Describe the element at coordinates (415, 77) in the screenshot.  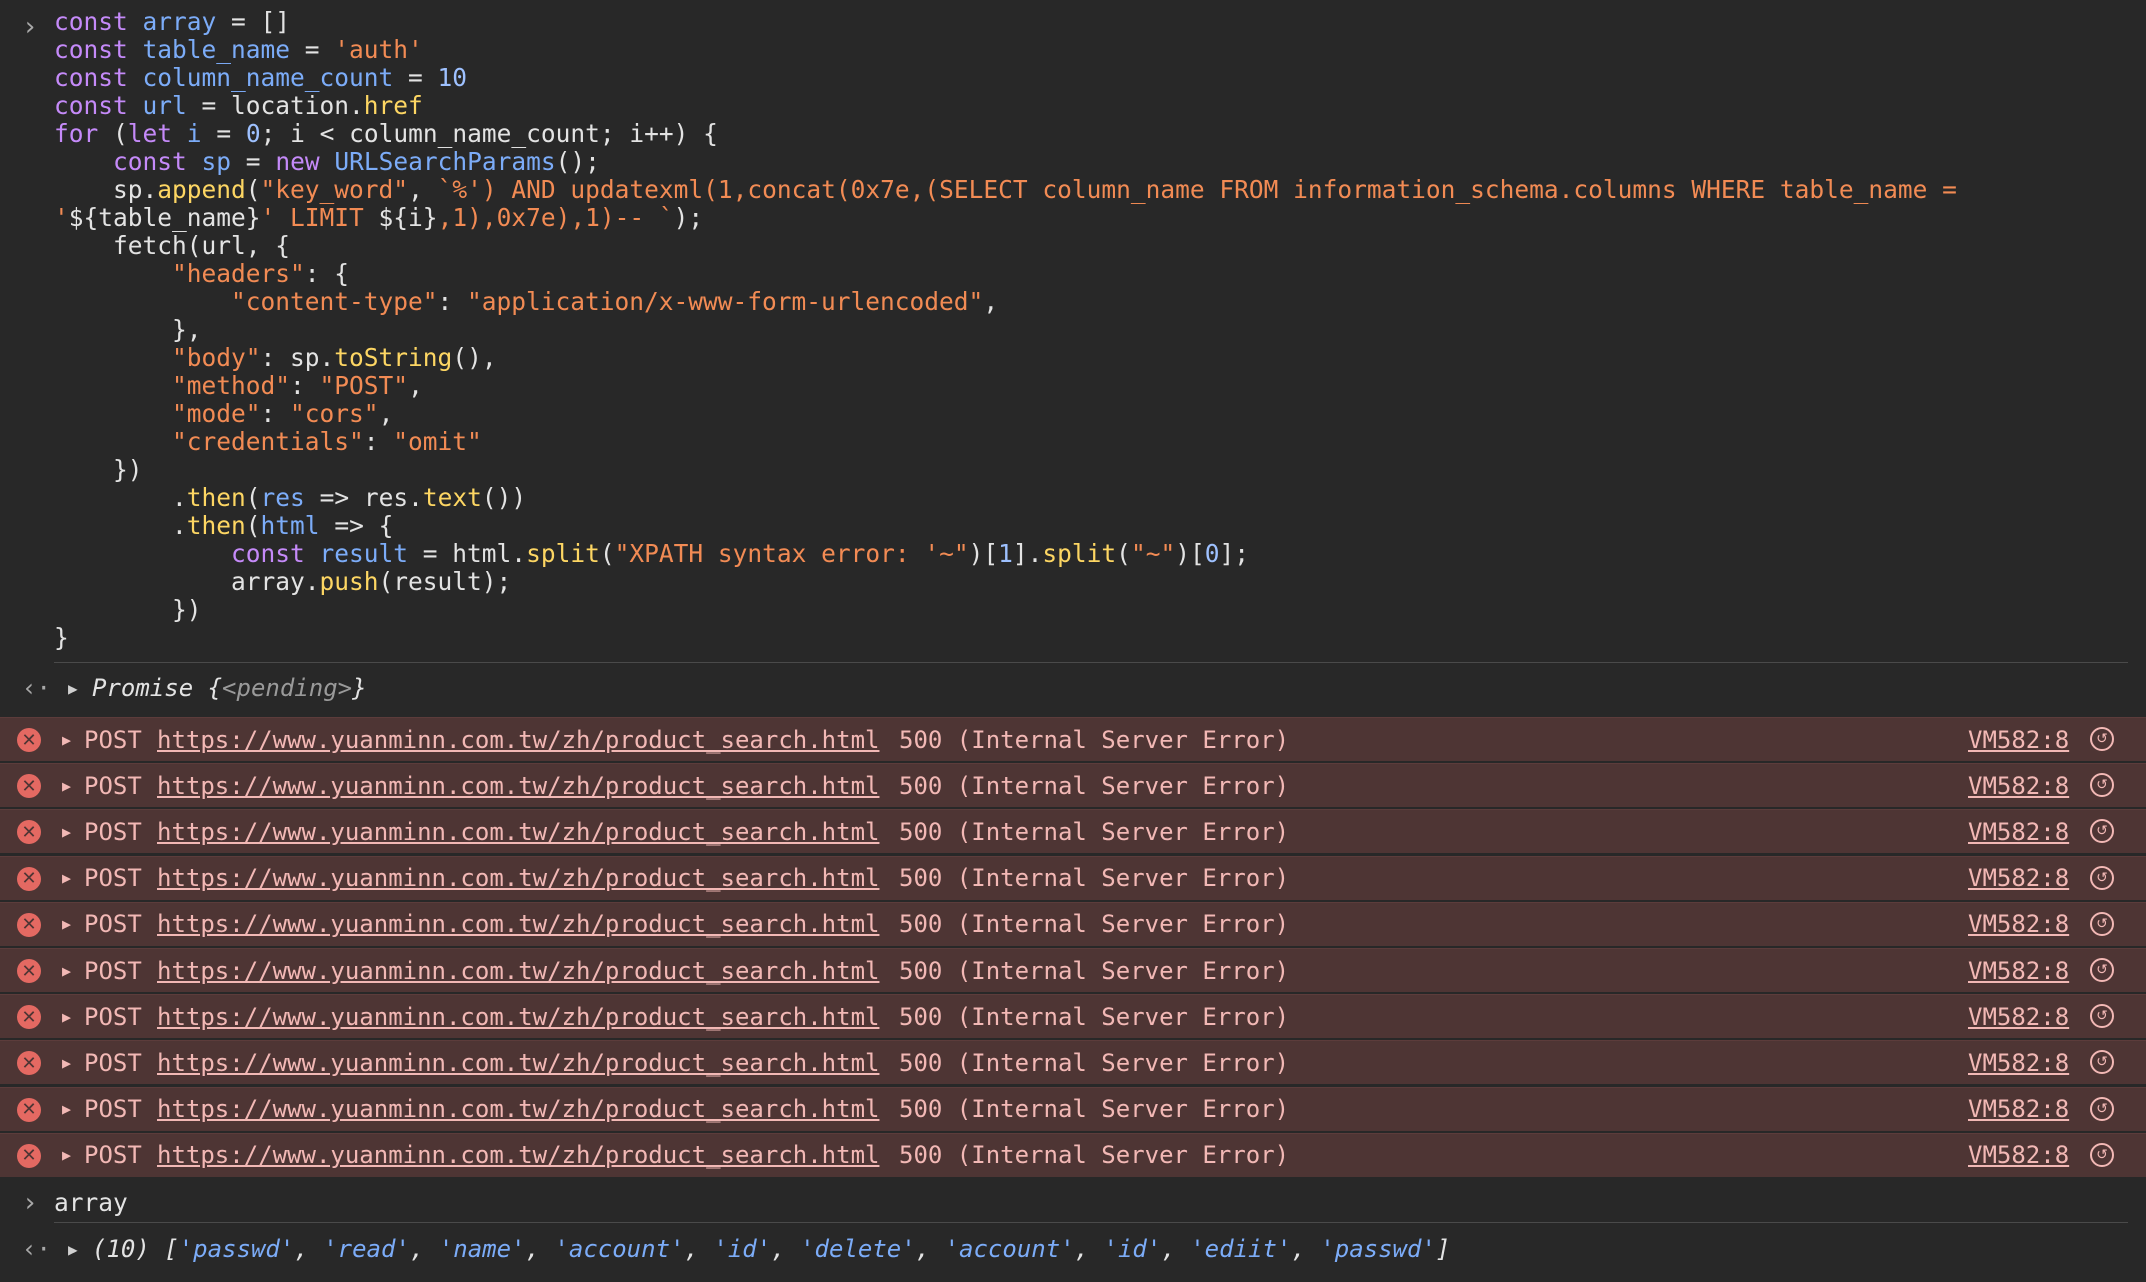
I see `code-token: =` at that location.